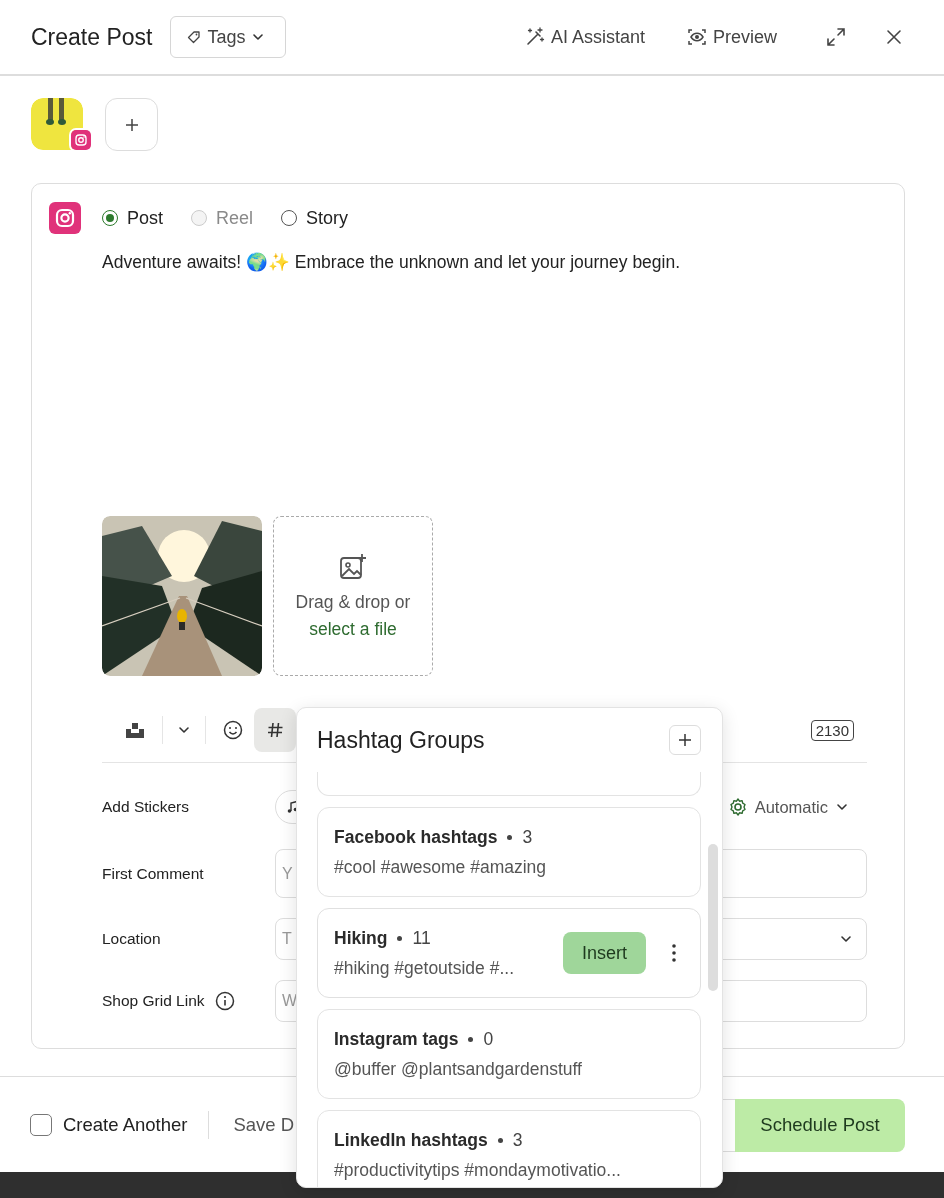  Describe the element at coordinates (731, 37) in the screenshot. I see `header-action-button: Preview` at that location.